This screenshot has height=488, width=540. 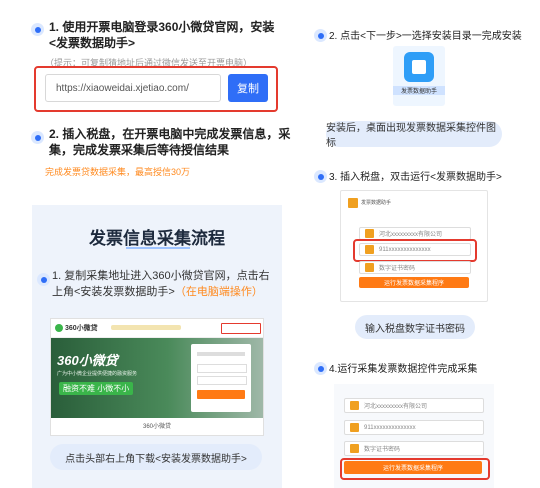 What do you see at coordinates (241, 328) in the screenshot?
I see `site-install-button` at bounding box center [241, 328].